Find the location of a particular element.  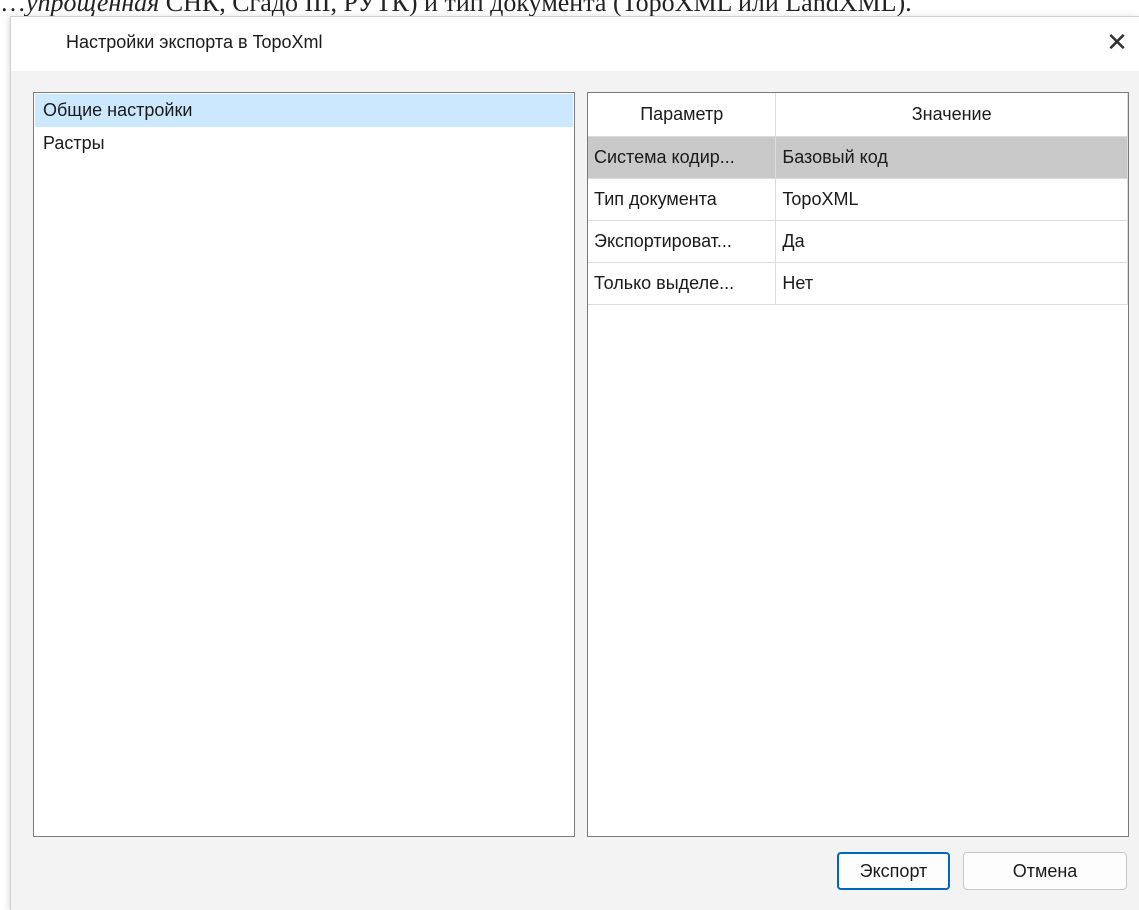

value-cell: Базовый код is located at coordinates (951, 157).